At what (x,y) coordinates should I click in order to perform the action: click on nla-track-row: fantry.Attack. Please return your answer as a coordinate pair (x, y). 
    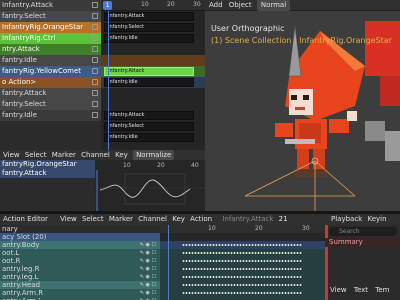
    Looking at the image, I should click on (50, 93).